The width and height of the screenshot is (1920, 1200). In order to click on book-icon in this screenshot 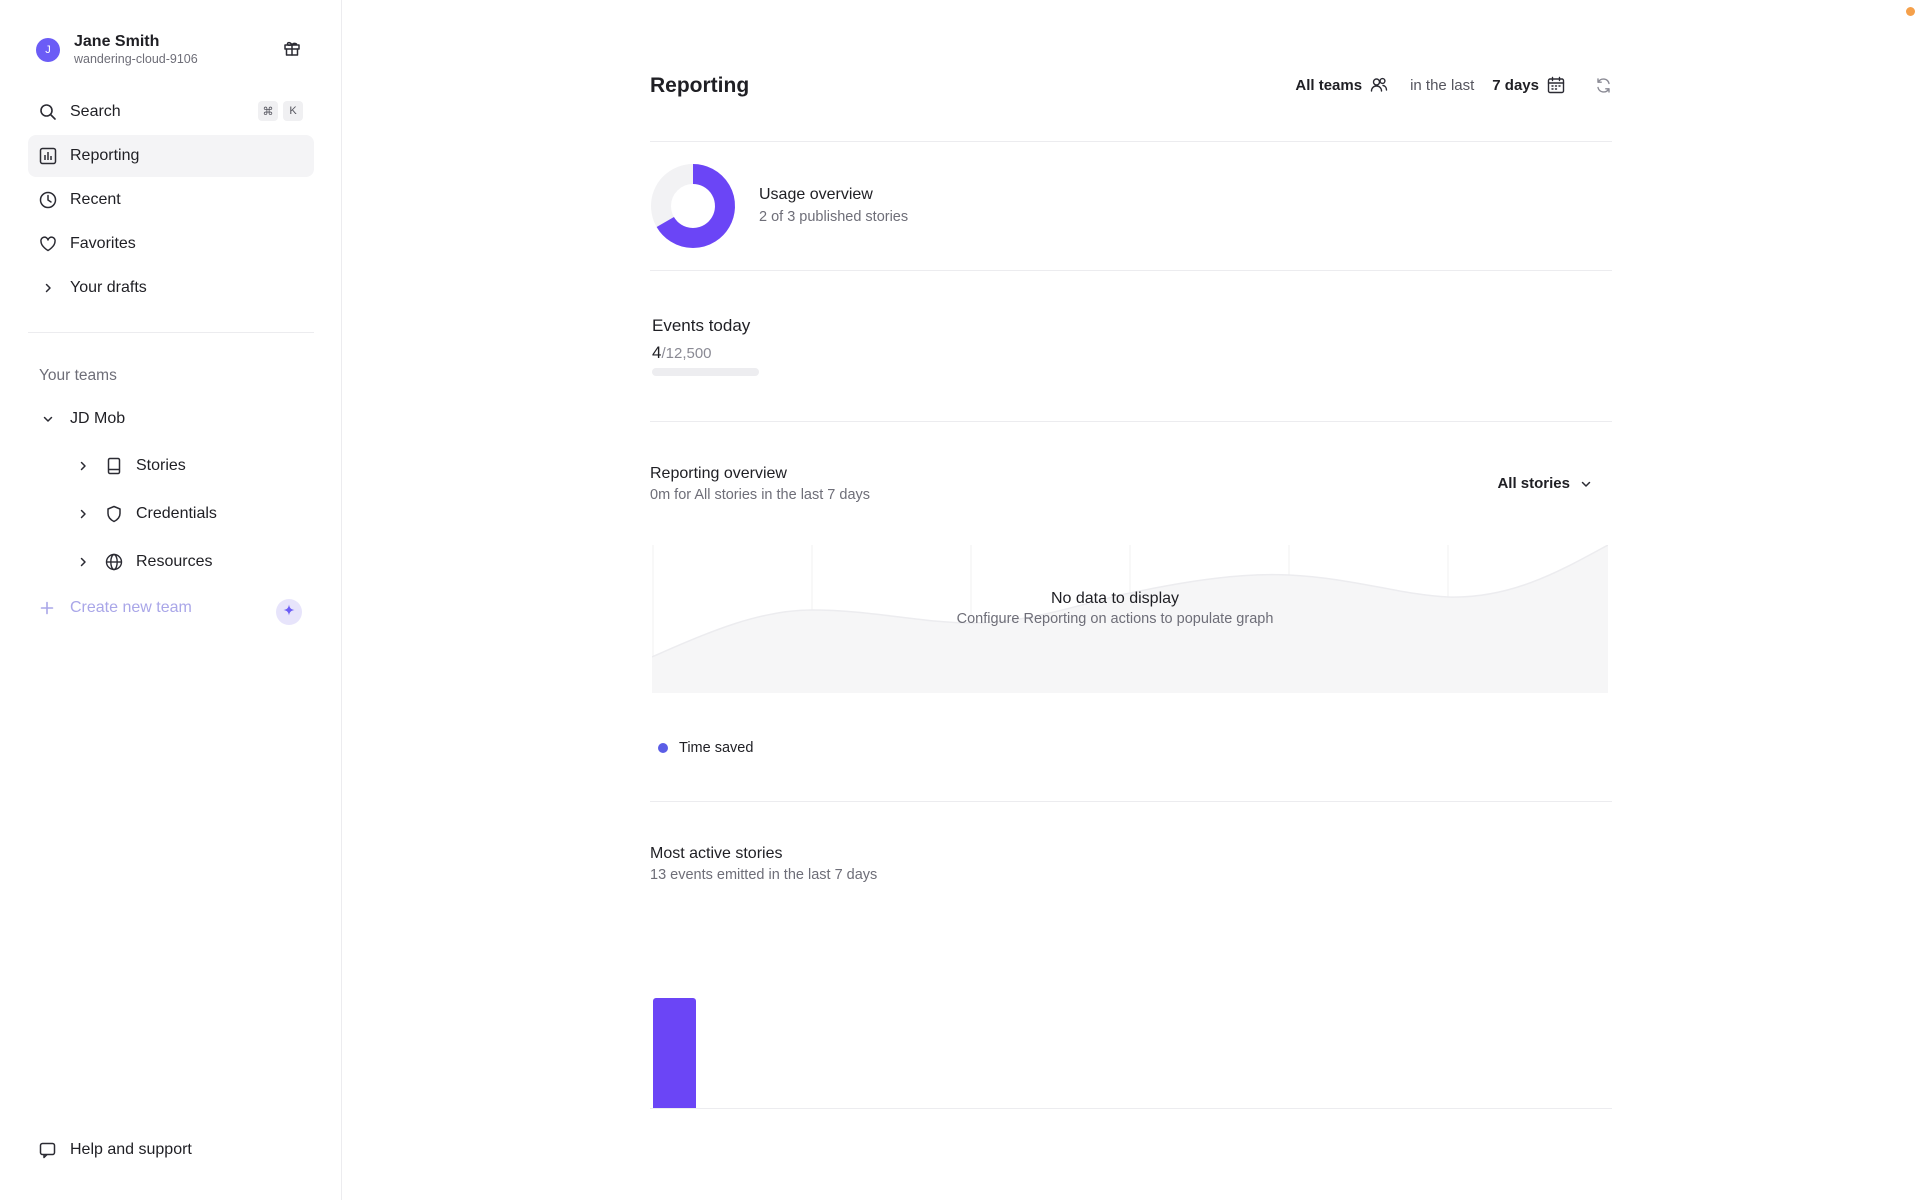, I will do `click(114, 466)`.